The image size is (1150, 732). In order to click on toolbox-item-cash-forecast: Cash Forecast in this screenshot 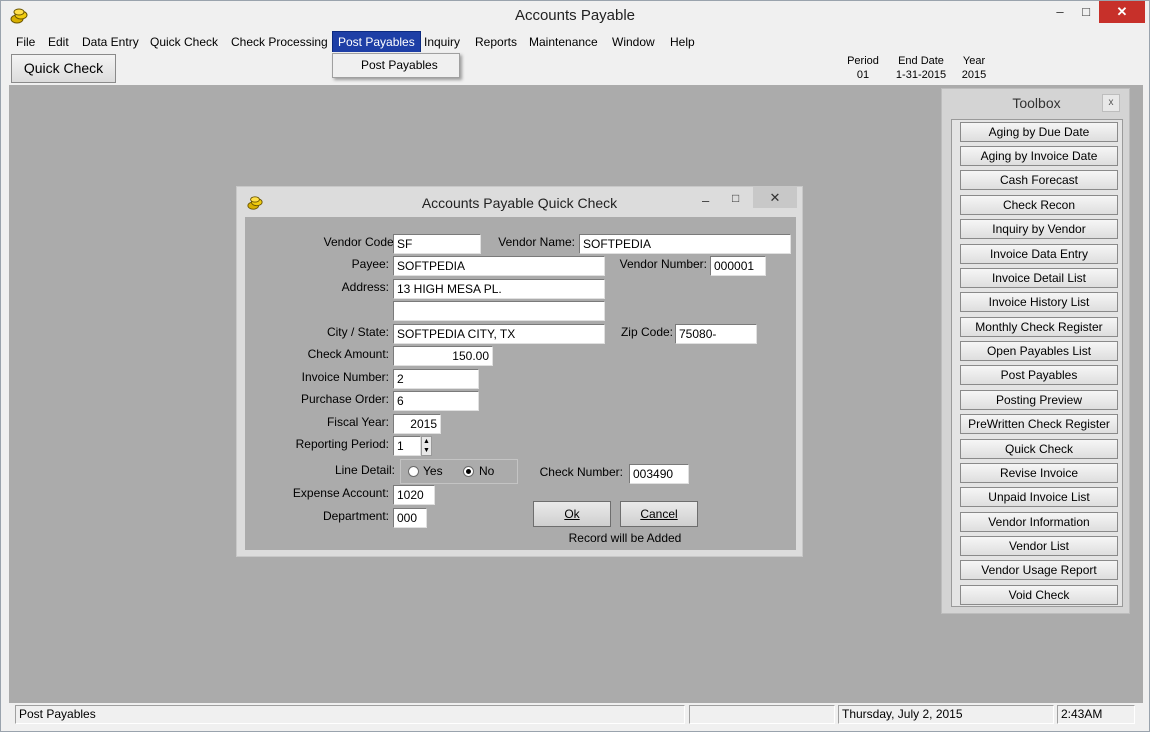, I will do `click(1039, 180)`.